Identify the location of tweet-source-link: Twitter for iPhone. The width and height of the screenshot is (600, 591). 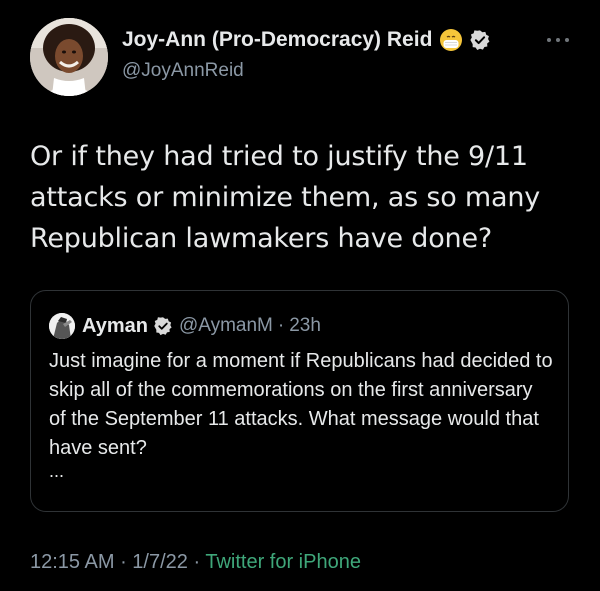
(283, 562).